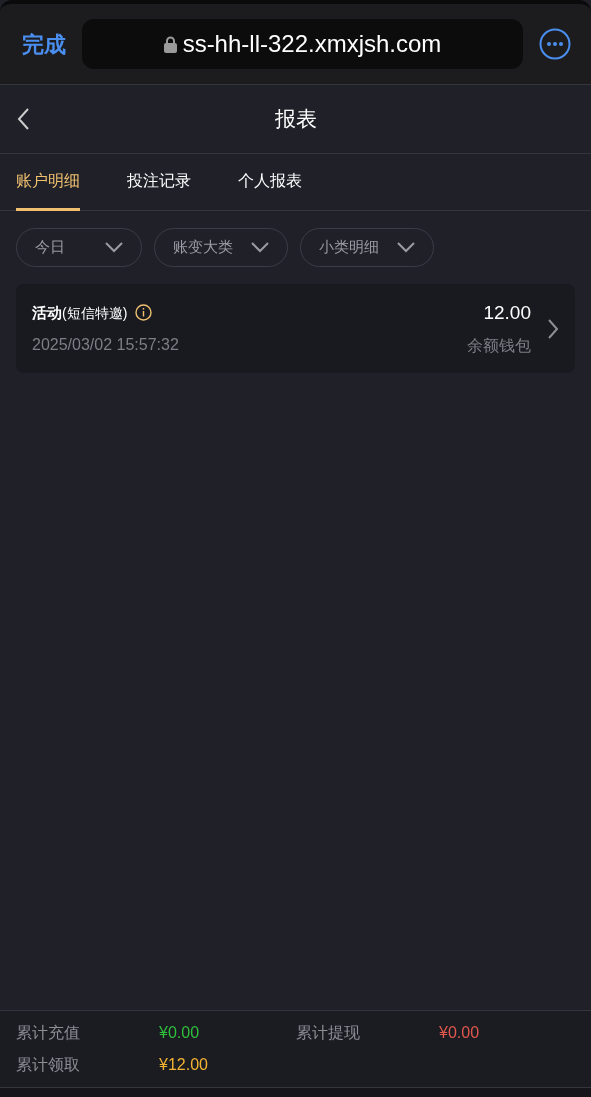 The width and height of the screenshot is (591, 1097). Describe the element at coordinates (159, 182) in the screenshot. I see `tab: 投注记录` at that location.